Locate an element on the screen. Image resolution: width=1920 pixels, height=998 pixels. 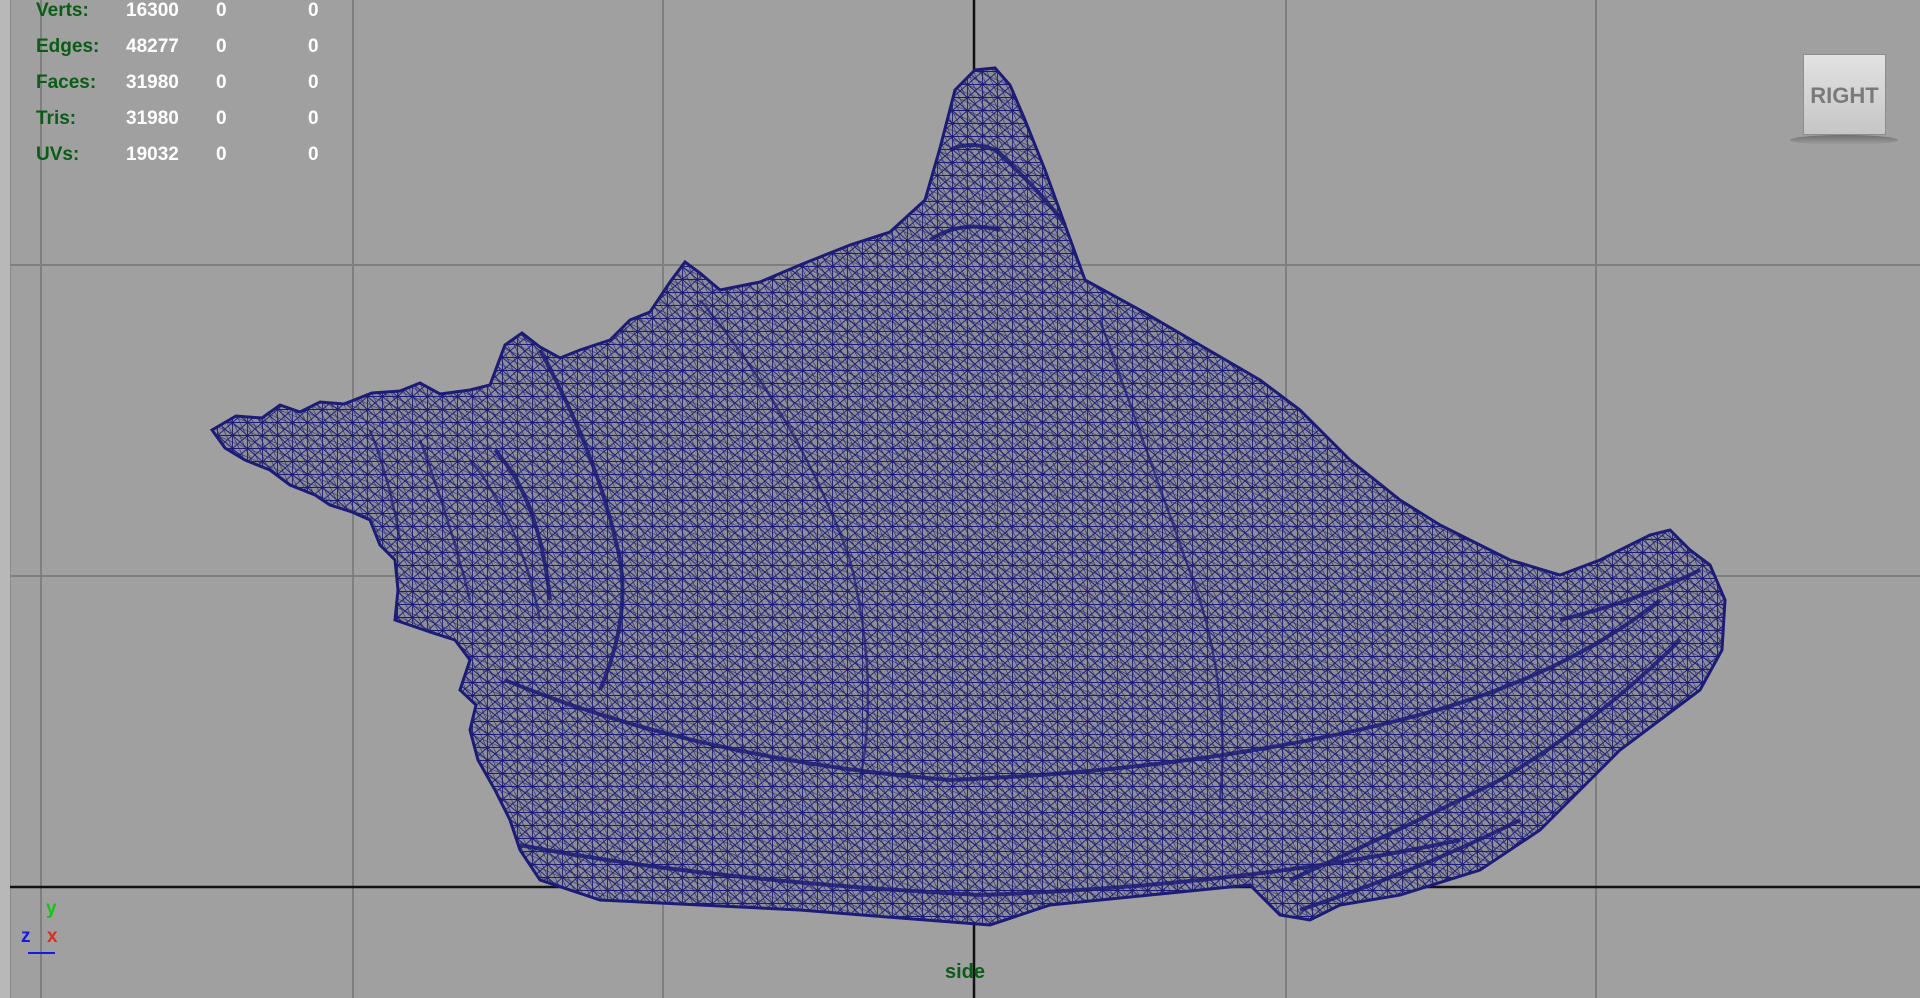
axis-z-line is located at coordinates (41, 953).